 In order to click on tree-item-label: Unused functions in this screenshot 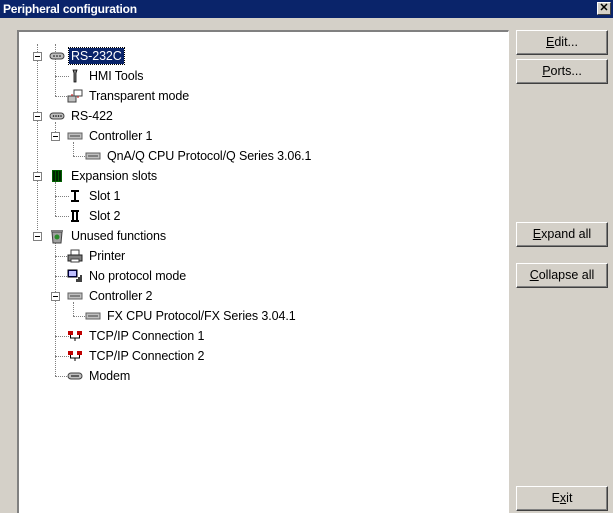, I will do `click(118, 236)`.